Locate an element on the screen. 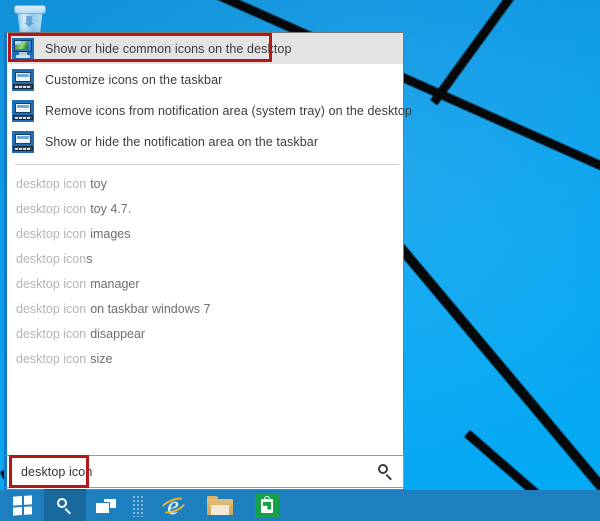 Image resolution: width=600 pixels, height=521 pixels. desktop-monitor-icon is located at coordinates (23, 48).